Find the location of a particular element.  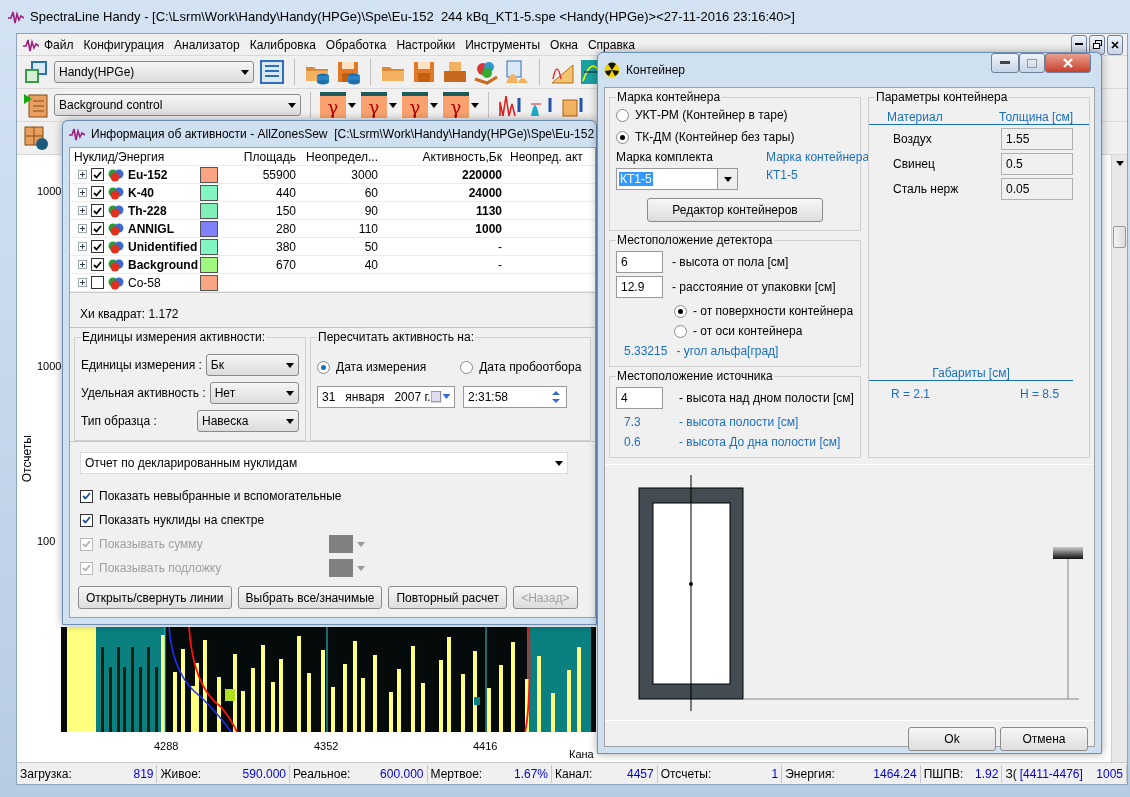

restore-button is located at coordinates (1097, 44).